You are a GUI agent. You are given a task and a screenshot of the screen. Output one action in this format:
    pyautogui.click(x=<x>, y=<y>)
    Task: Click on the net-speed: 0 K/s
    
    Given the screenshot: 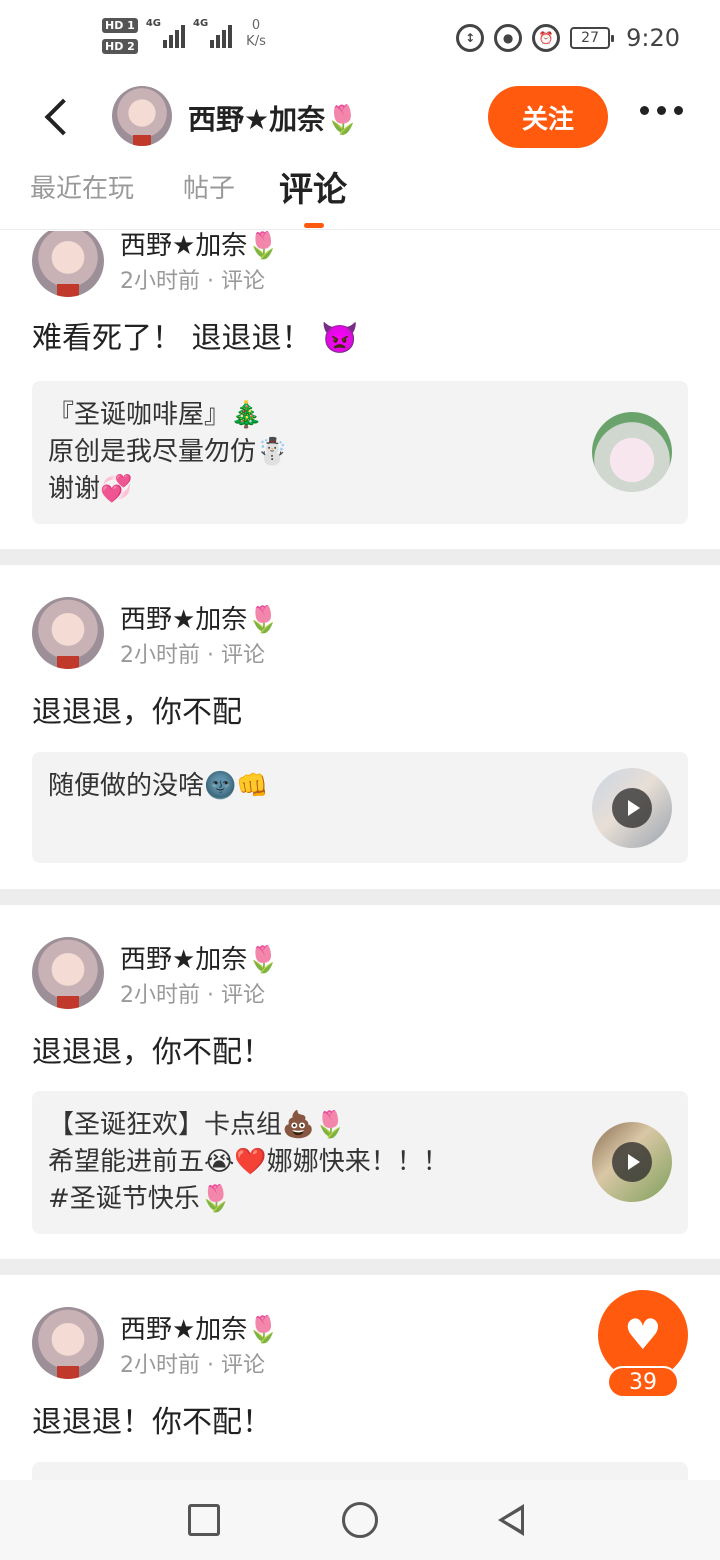 What is the action you would take?
    pyautogui.click(x=256, y=34)
    